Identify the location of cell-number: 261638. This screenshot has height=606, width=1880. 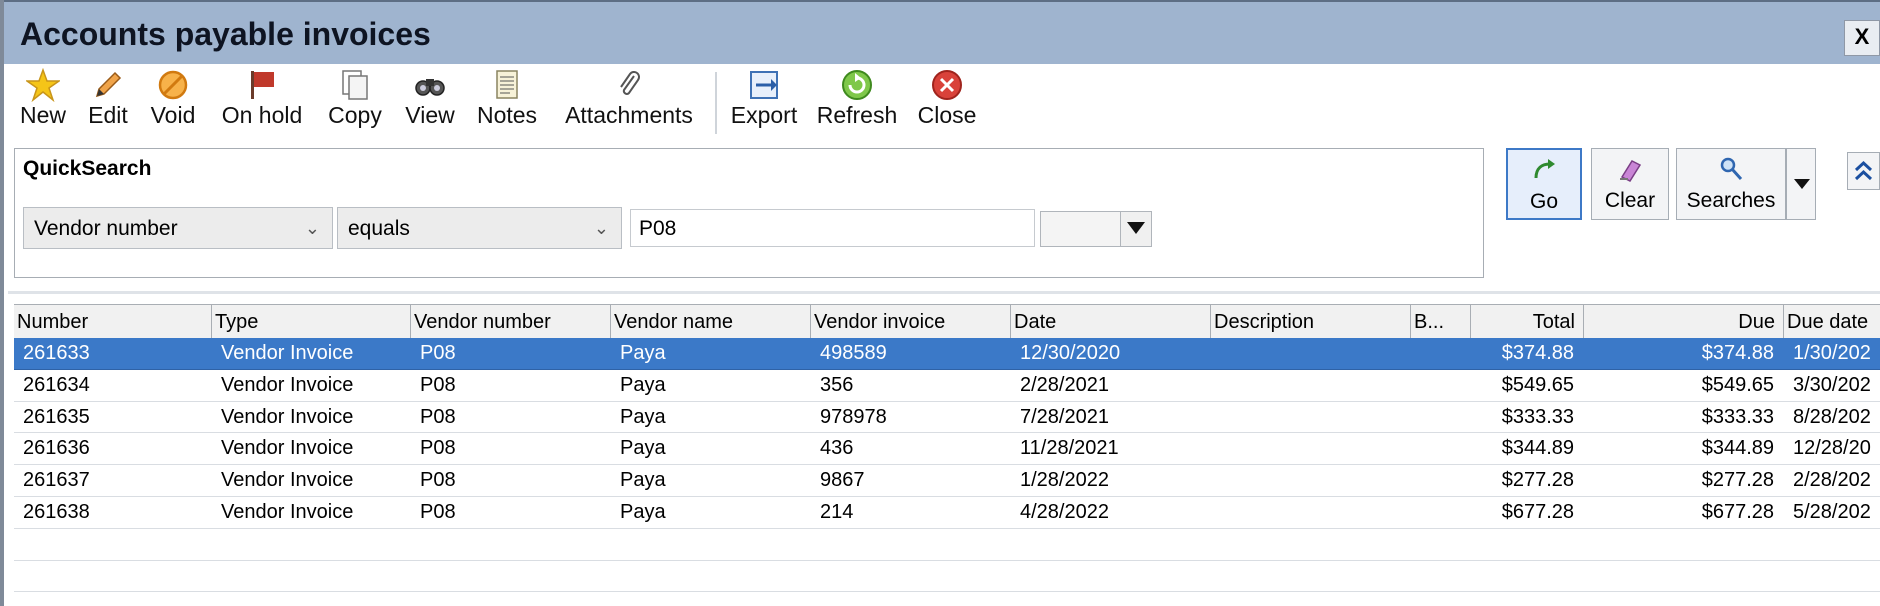
(113, 512).